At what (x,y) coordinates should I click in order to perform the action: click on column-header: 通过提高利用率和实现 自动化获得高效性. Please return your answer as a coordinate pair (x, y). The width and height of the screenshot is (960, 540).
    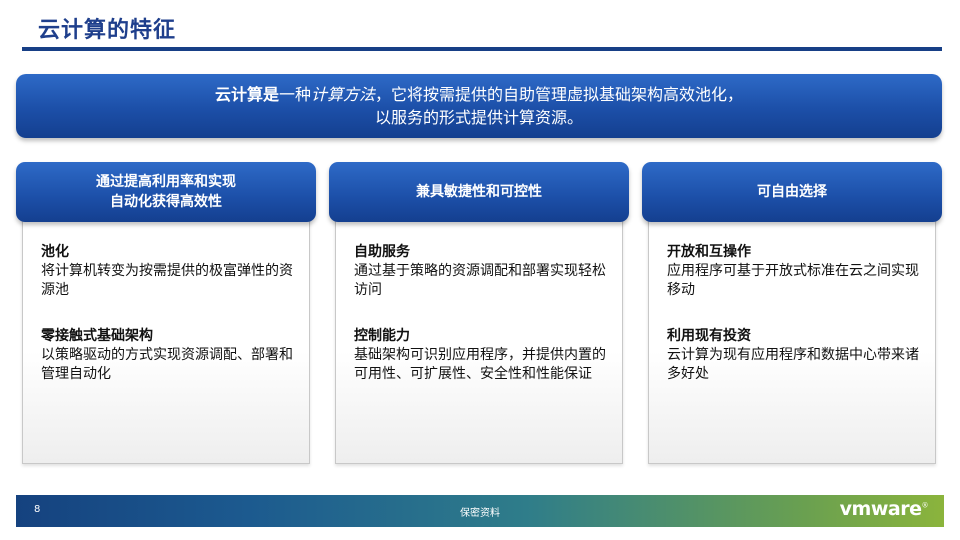
    Looking at the image, I should click on (166, 192).